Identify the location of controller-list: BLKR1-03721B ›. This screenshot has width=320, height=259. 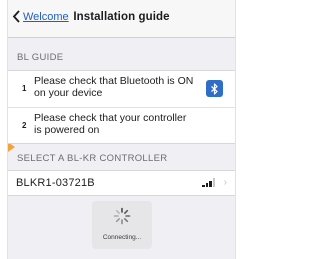
(121, 183).